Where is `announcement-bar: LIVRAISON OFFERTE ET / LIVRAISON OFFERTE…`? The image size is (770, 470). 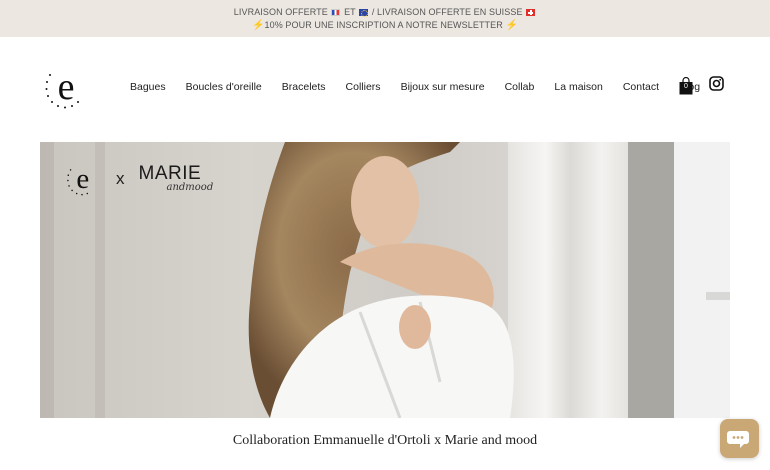 announcement-bar: LIVRAISON OFFERTE ET / LIVRAISON OFFERTE… is located at coordinates (385, 18).